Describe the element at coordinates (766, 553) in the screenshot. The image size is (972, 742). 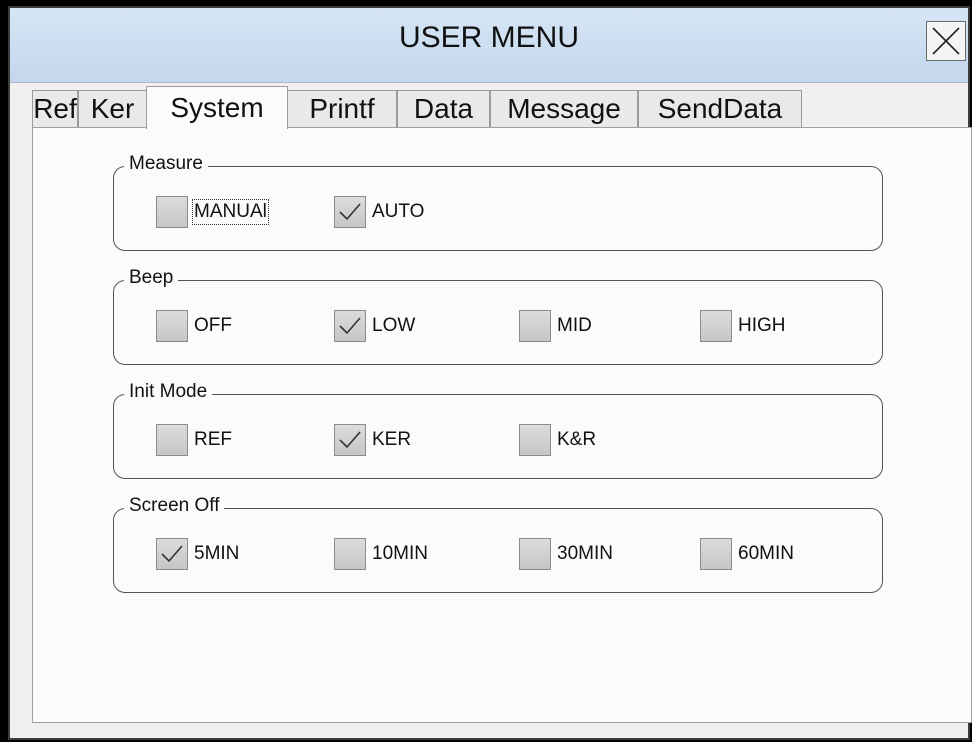
I see `checkbox-label: 60MIN` at that location.